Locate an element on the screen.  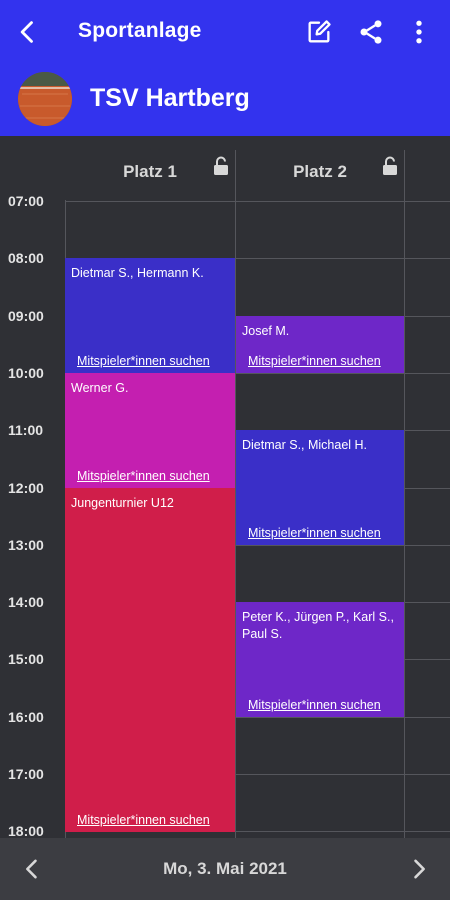
booking-players: Jungenturnier U12 is located at coordinates (122, 503).